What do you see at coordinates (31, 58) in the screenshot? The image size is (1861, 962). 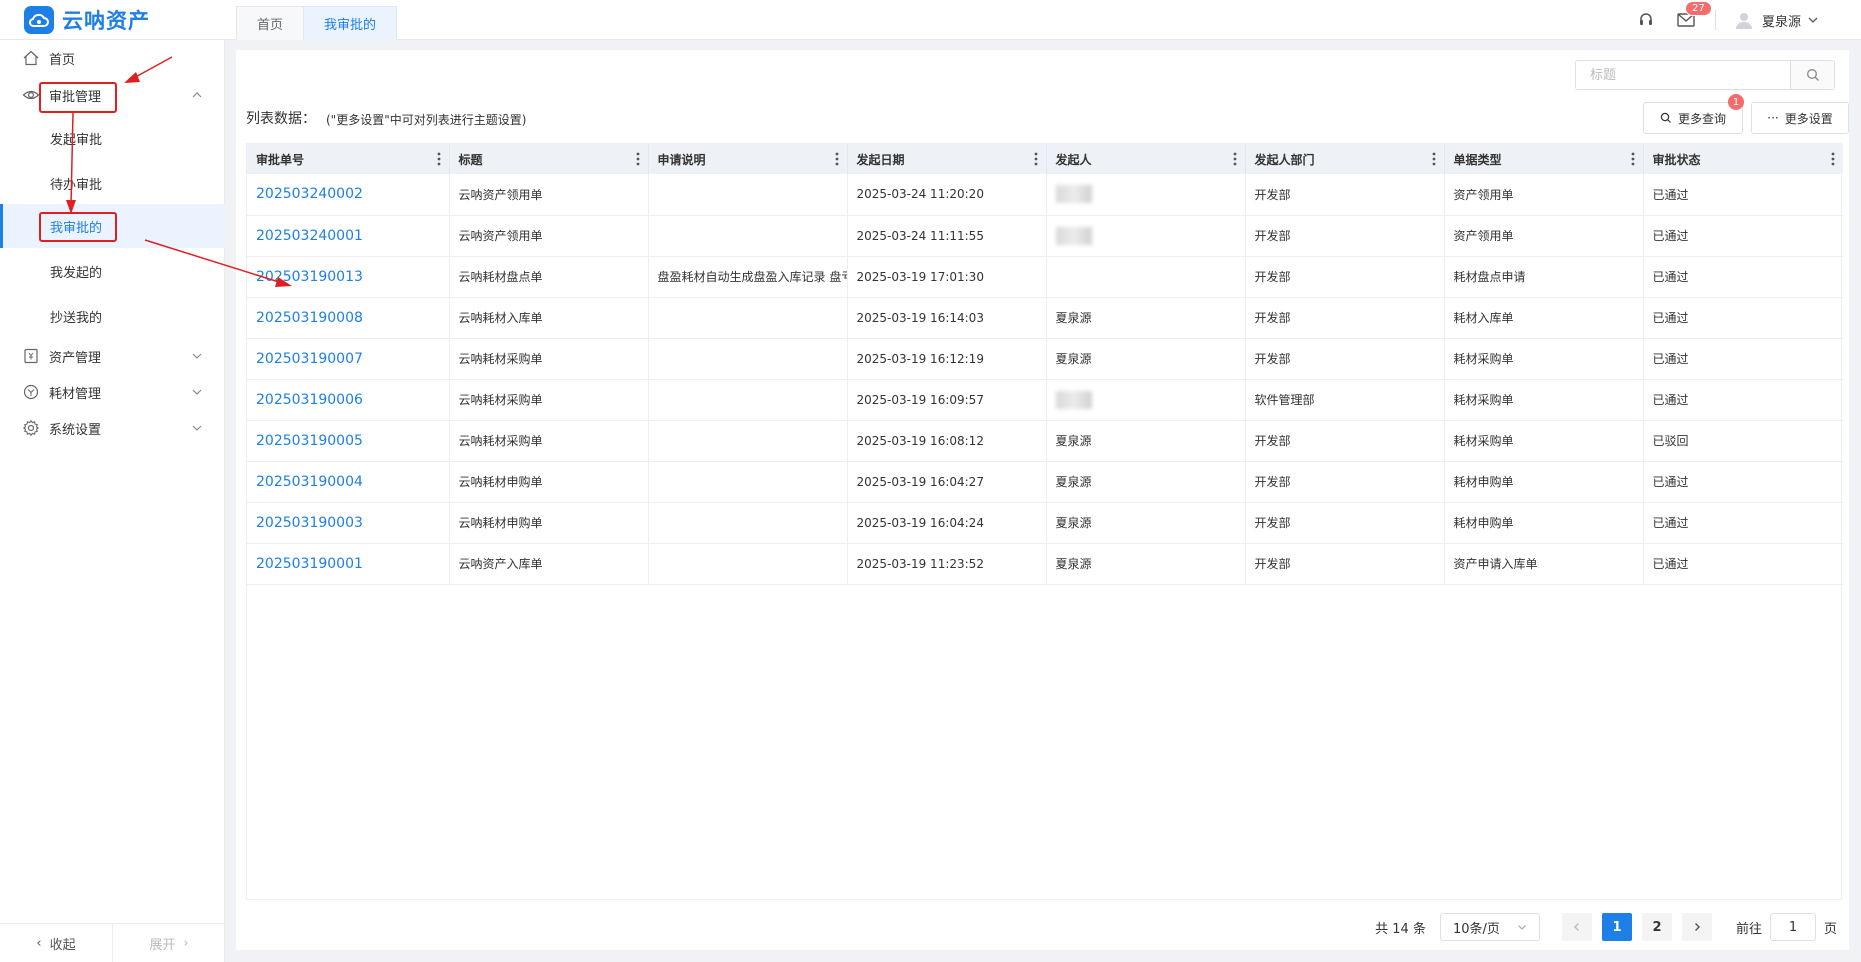 I see `home-icon` at bounding box center [31, 58].